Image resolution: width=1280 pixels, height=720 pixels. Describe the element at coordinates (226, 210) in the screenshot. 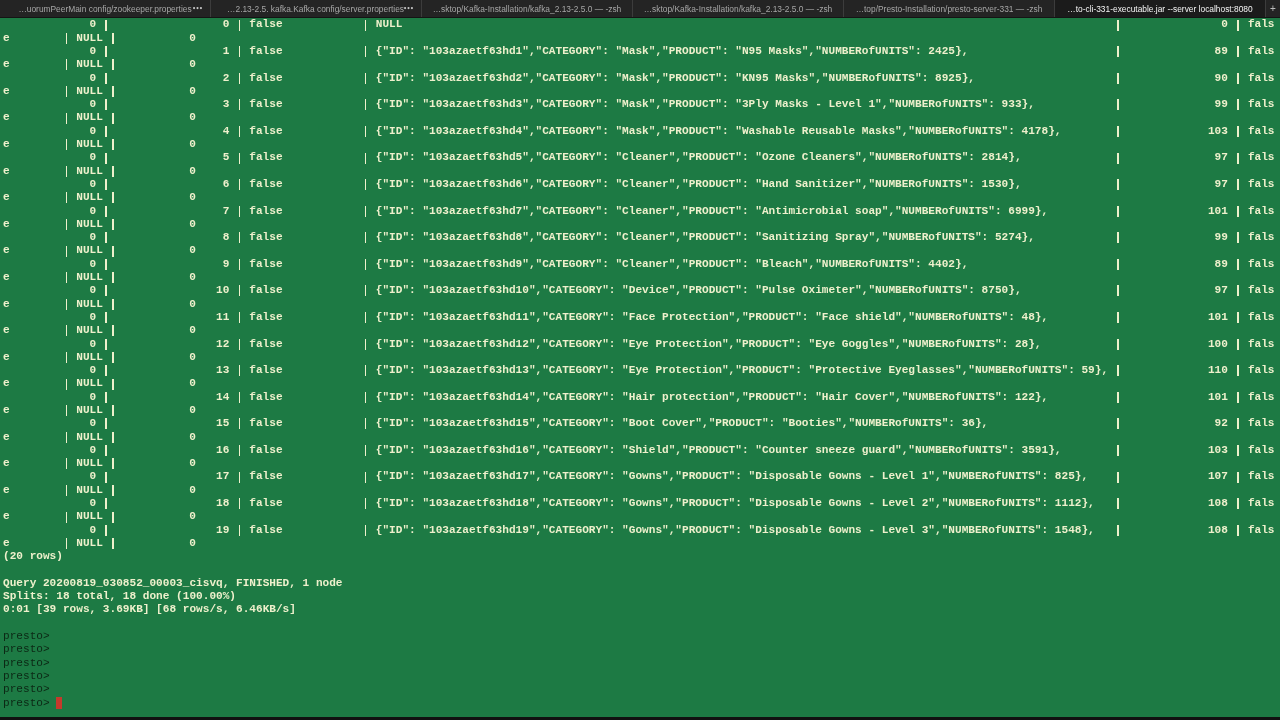

I see `row-number: 7` at that location.